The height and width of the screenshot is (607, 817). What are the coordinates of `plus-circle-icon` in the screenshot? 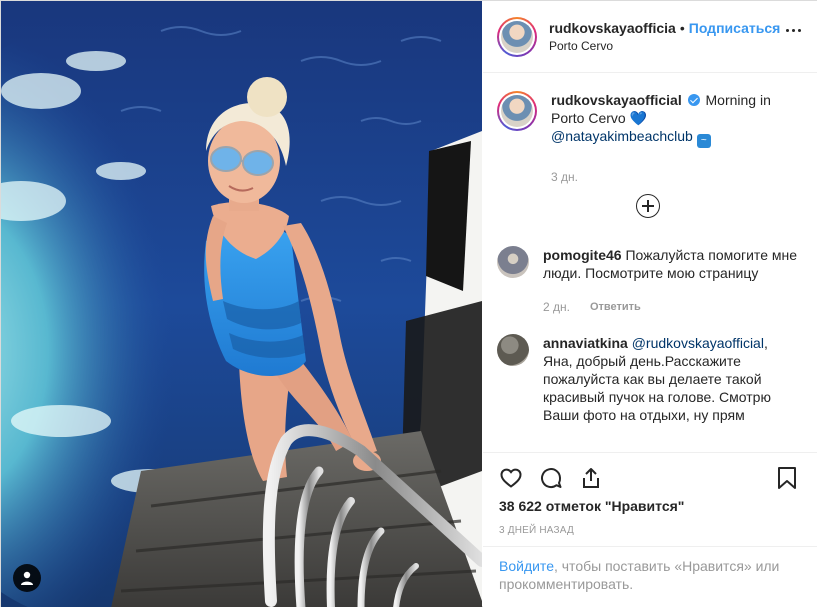 It's located at (648, 206).